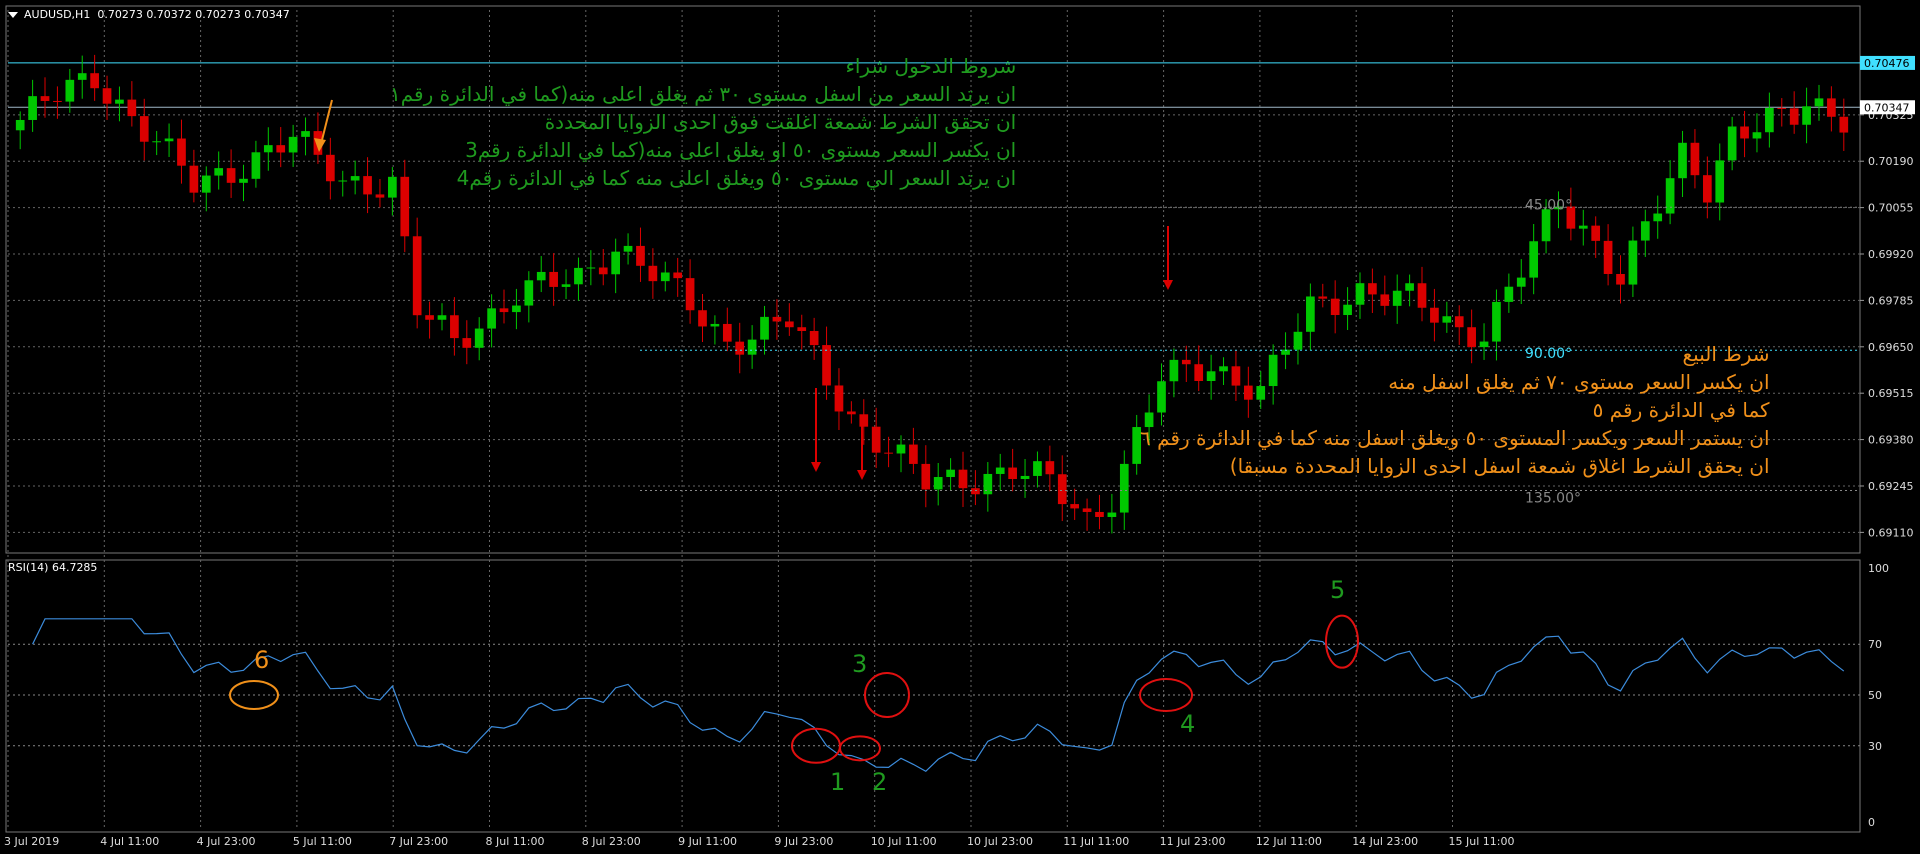 This screenshot has height=854, width=1920. What do you see at coordinates (193, 14) in the screenshot?
I see `ohlc-values: 0.70273 0.70372 0.70273 0.70347` at bounding box center [193, 14].